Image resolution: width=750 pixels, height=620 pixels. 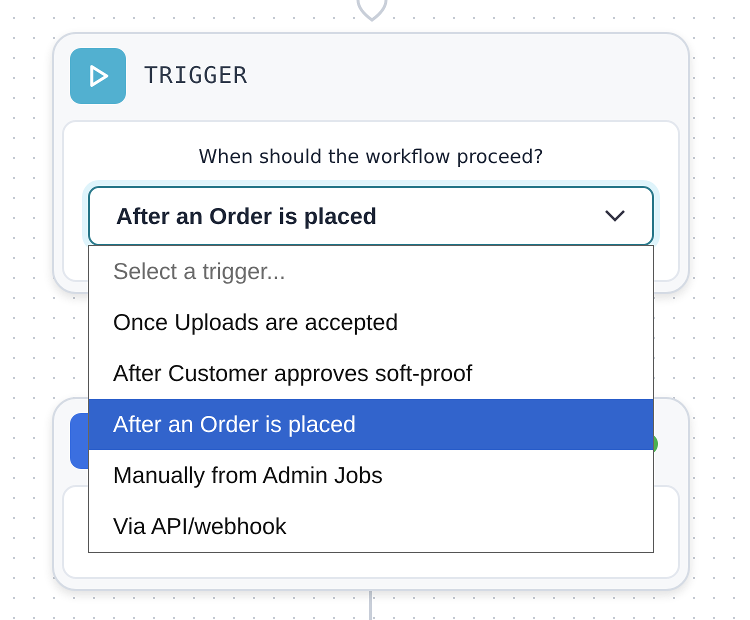 What do you see at coordinates (615, 216) in the screenshot?
I see `chevron-down-icon` at bounding box center [615, 216].